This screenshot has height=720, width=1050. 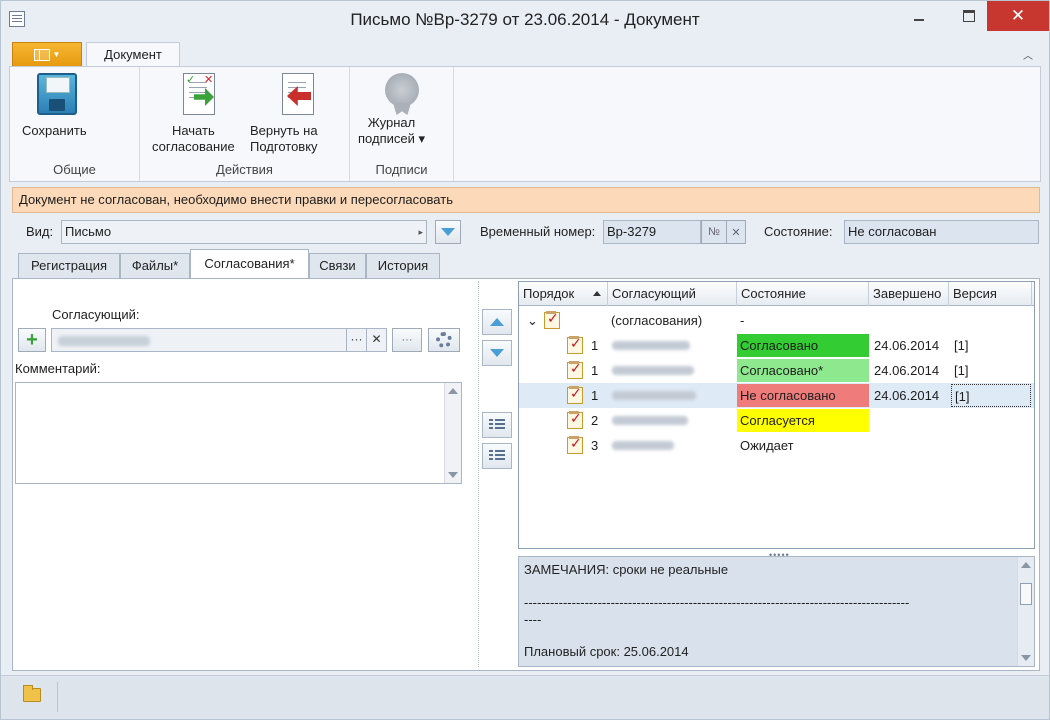 I want to click on close-button: ✕, so click(x=1018, y=16).